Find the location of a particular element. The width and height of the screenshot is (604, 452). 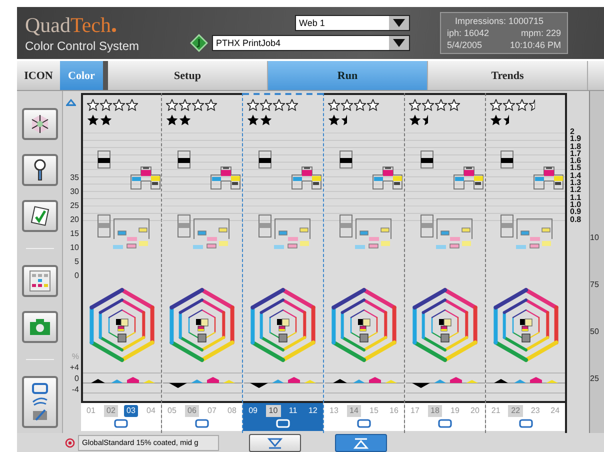

tab-edge is located at coordinates (596, 75).